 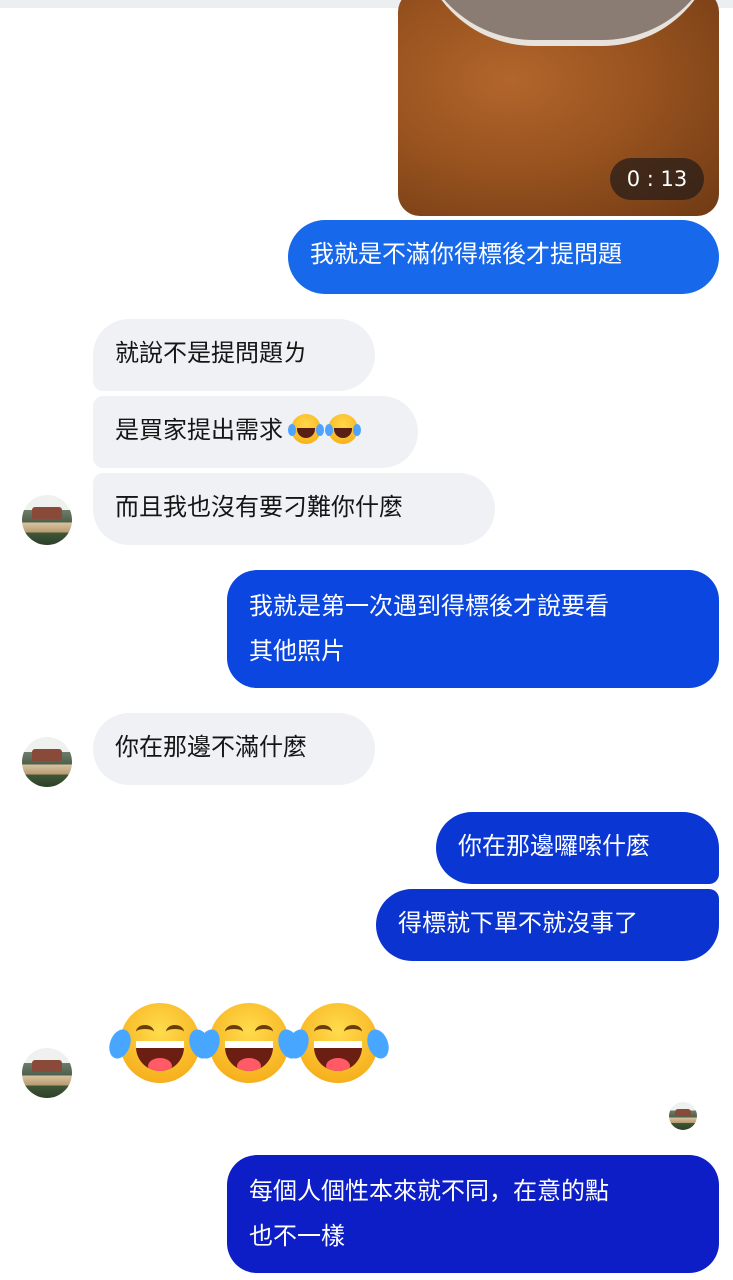 What do you see at coordinates (211, 353) in the screenshot?
I see `message-text: 就說不是提問題ㄌ` at bounding box center [211, 353].